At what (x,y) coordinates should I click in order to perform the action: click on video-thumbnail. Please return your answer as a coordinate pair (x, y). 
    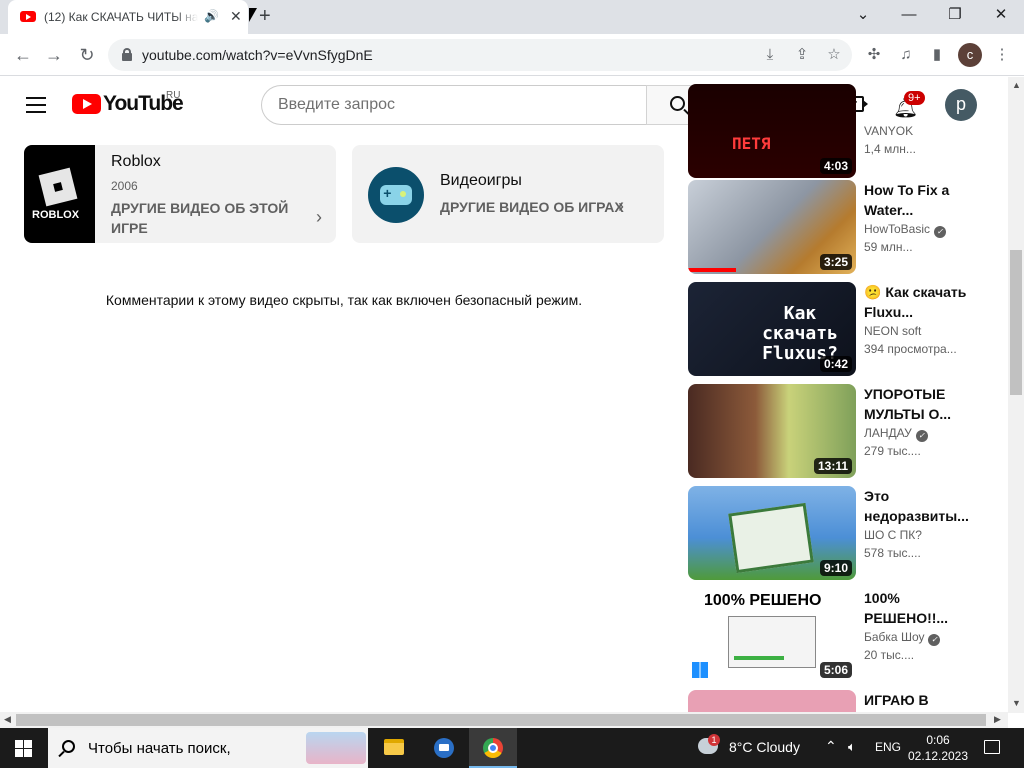
    Looking at the image, I should click on (772, 701).